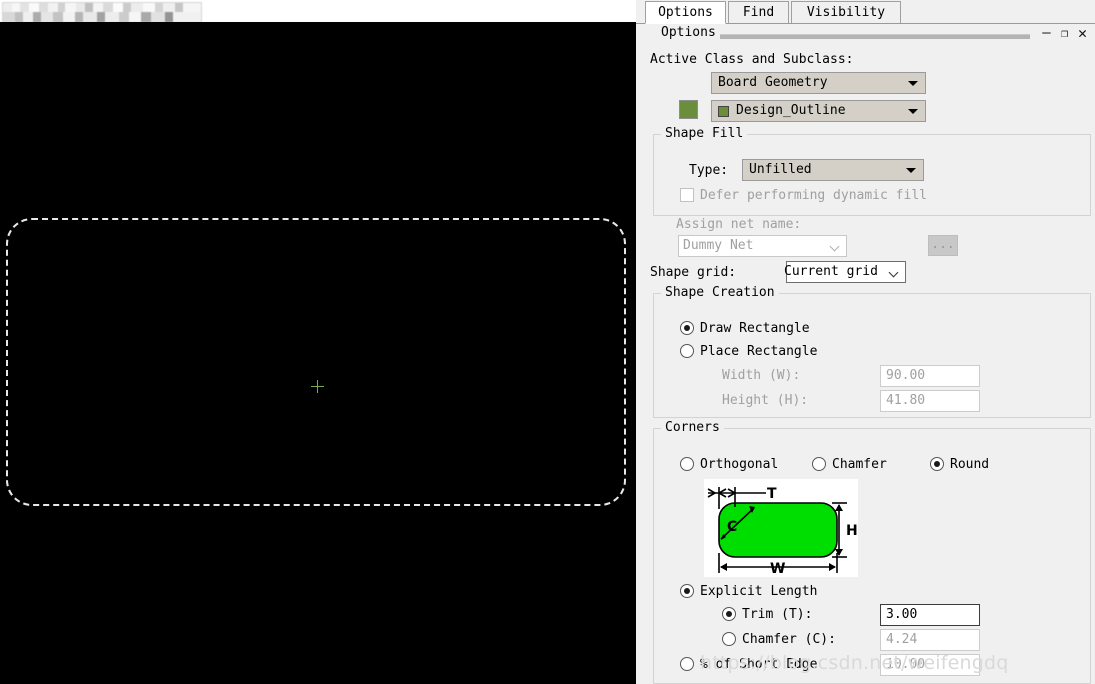 The height and width of the screenshot is (684, 1095). What do you see at coordinates (813, 195) in the screenshot?
I see `defer-dynamic-fill-label: Defer performing dynamic fill` at bounding box center [813, 195].